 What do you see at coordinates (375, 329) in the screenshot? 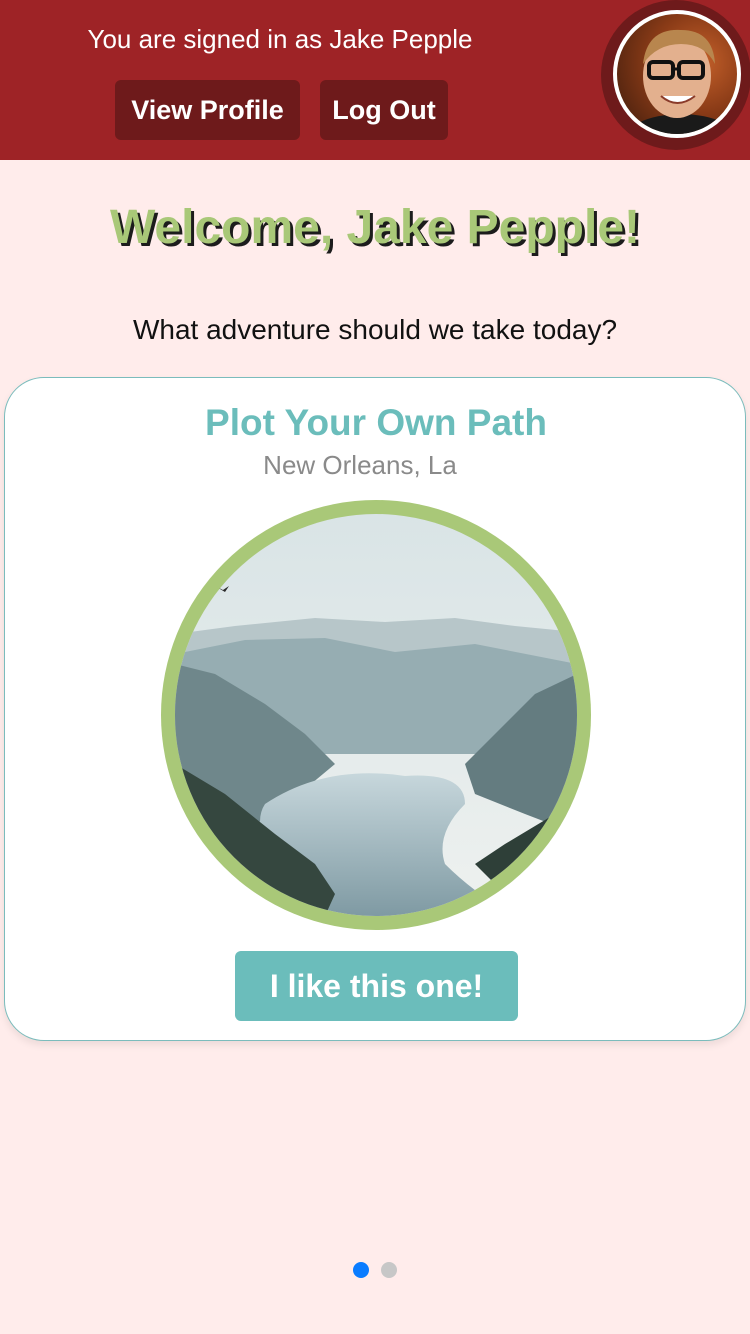
I see `adventure-question: What adventure should we take today?` at bounding box center [375, 329].